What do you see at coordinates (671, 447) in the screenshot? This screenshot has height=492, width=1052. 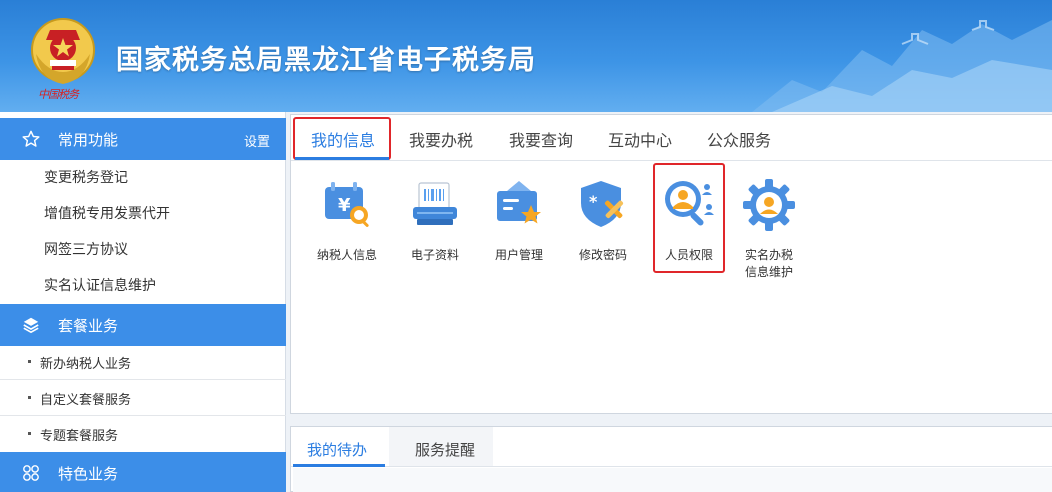 I see `lower-tabs: 我的待办 服务提醒` at bounding box center [671, 447].